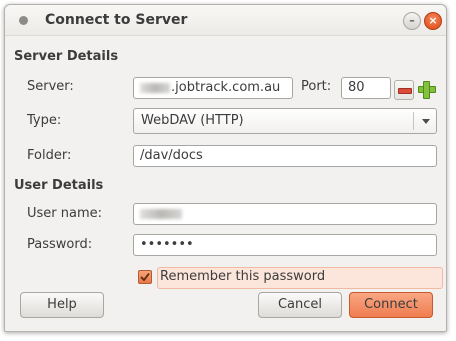 This screenshot has height=341, width=456. What do you see at coordinates (300, 305) in the screenshot?
I see `cancel-button: Cancel` at bounding box center [300, 305].